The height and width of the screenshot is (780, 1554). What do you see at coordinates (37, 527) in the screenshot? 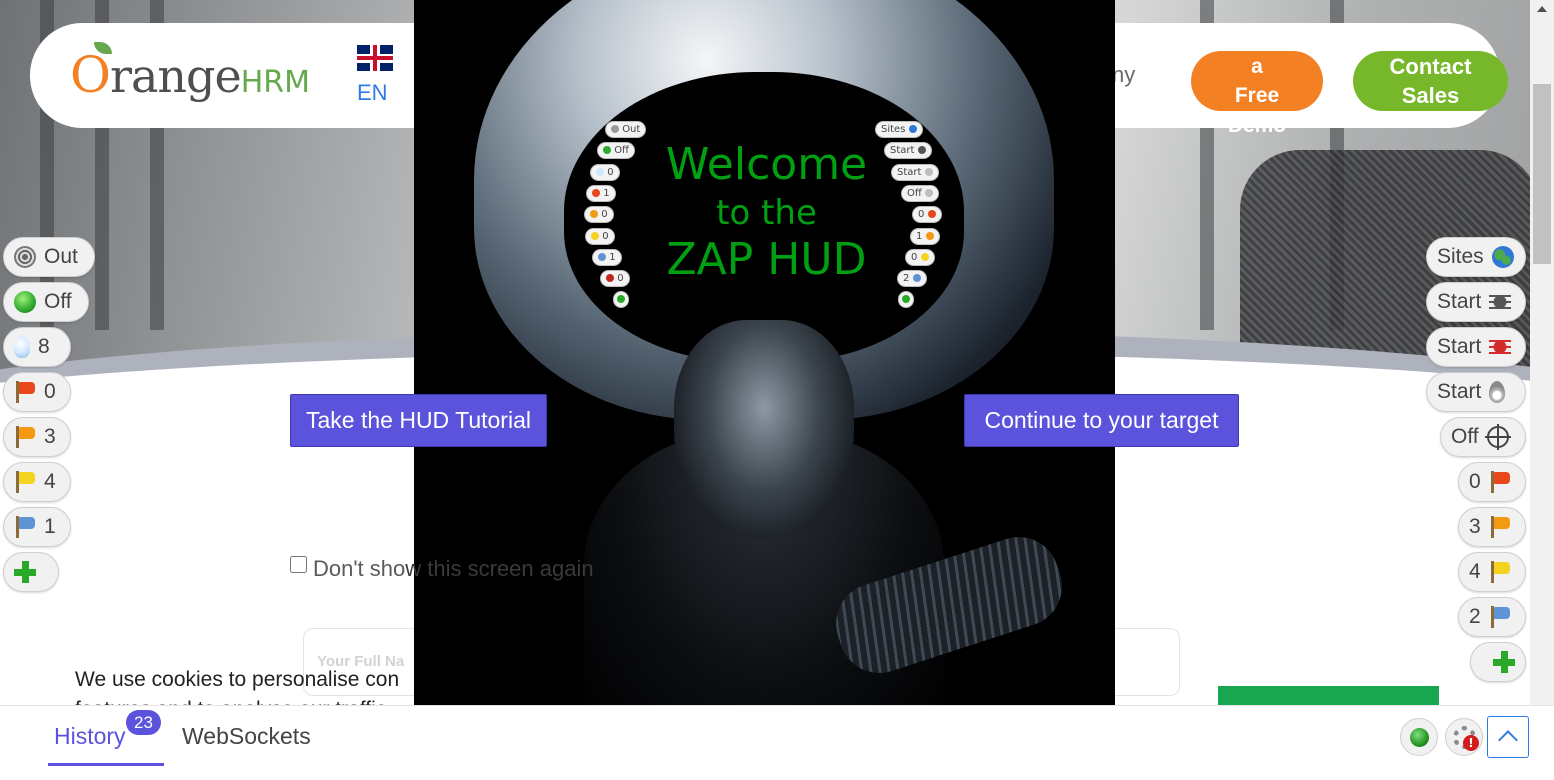
I see `hud-info-alerts-button: 1` at bounding box center [37, 527].